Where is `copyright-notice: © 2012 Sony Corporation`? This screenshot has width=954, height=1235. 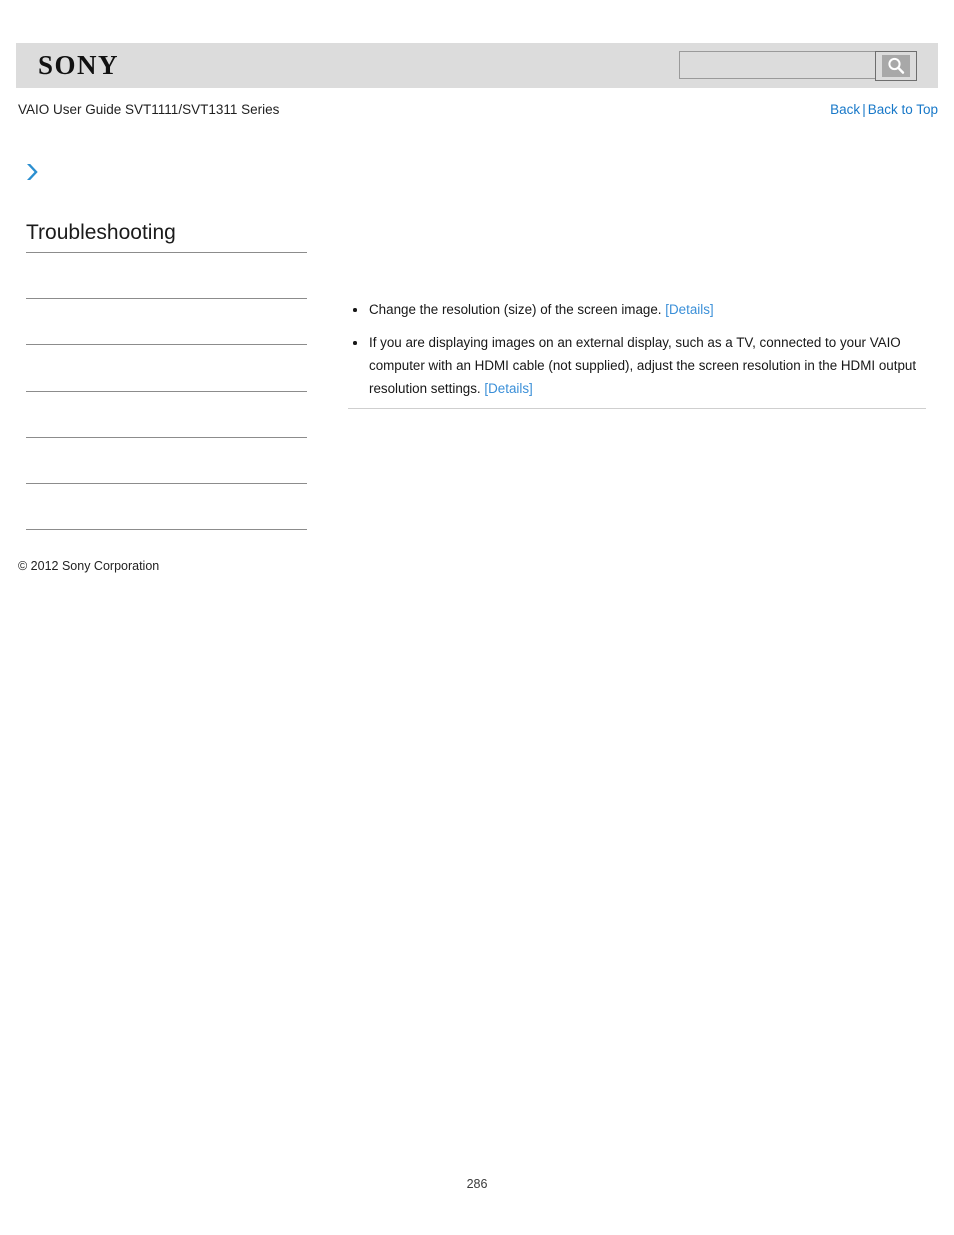 copyright-notice: © 2012 Sony Corporation is located at coordinates (89, 566).